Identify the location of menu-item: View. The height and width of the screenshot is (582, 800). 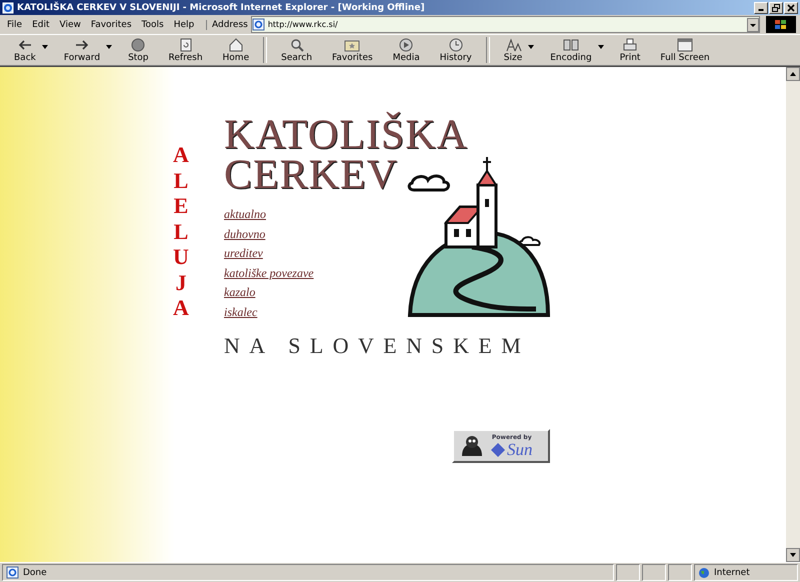
(70, 25).